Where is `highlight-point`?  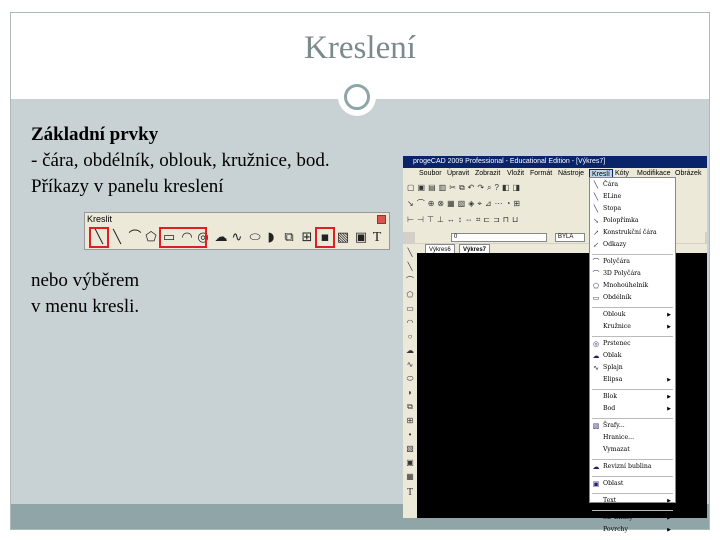
highlight-point is located at coordinates (325, 237).